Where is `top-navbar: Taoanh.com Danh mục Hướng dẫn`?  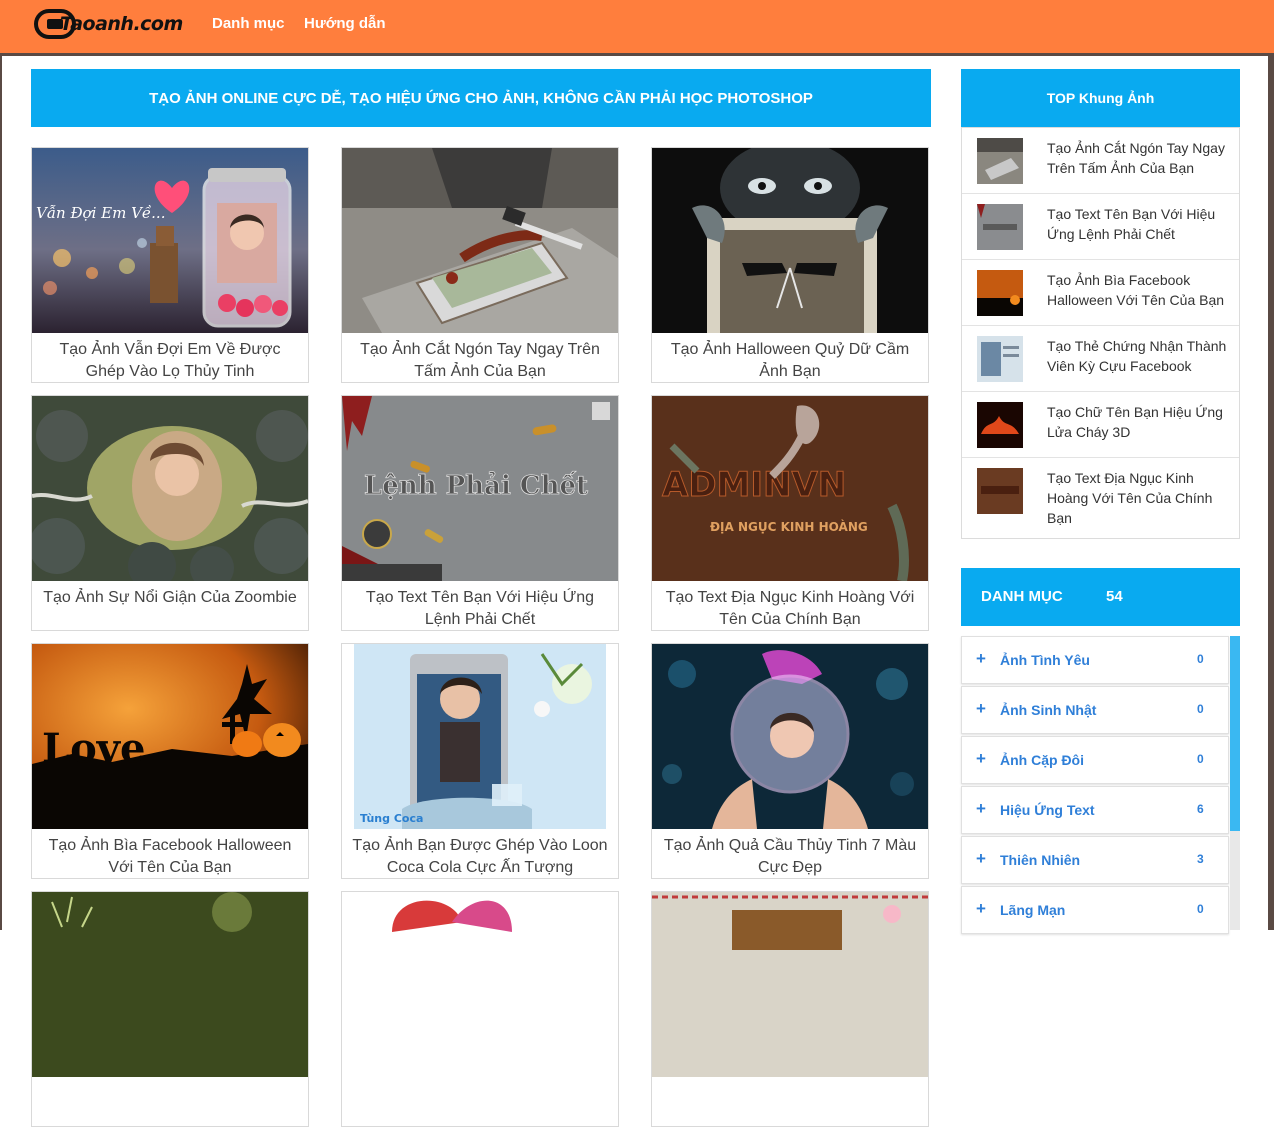
top-navbar: Taoanh.com Danh mục Hướng dẫn is located at coordinates (637, 28).